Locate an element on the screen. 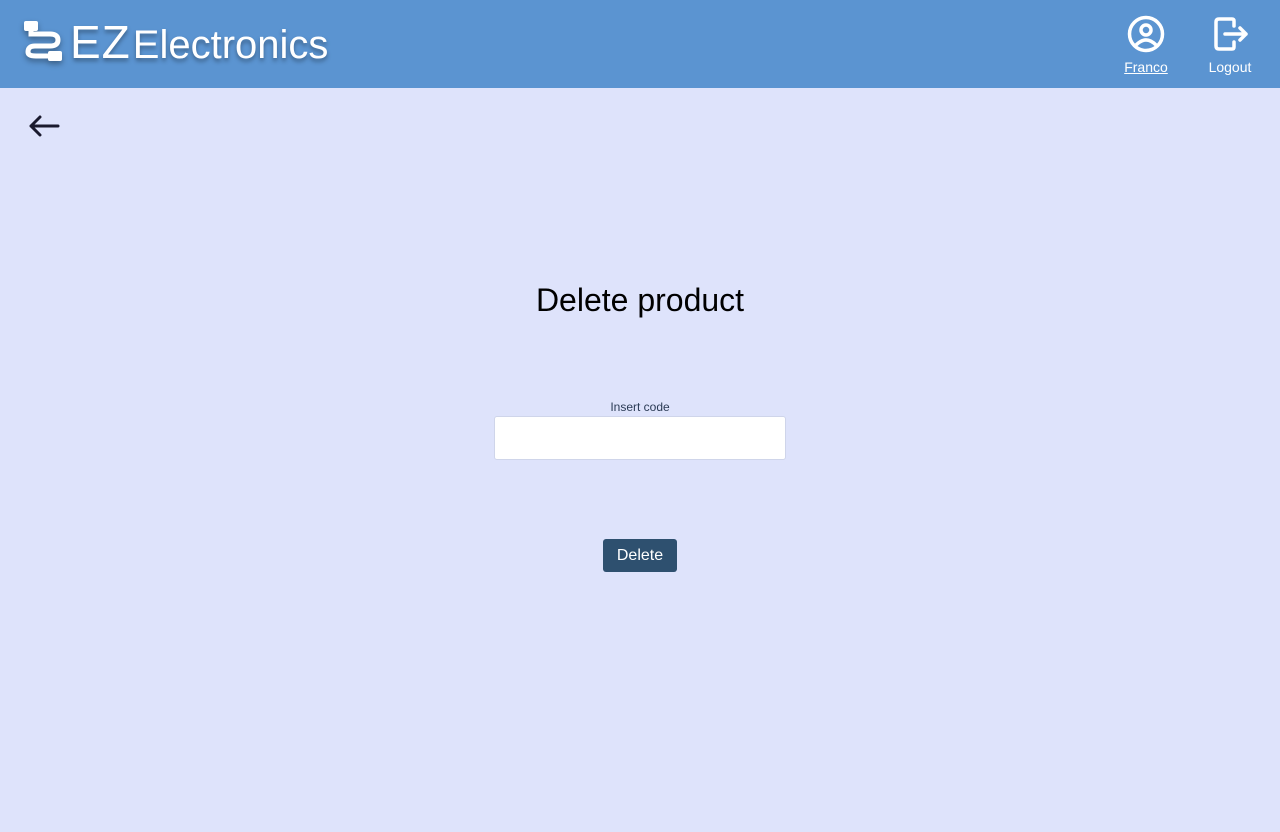  user-name: Franco is located at coordinates (1146, 67).